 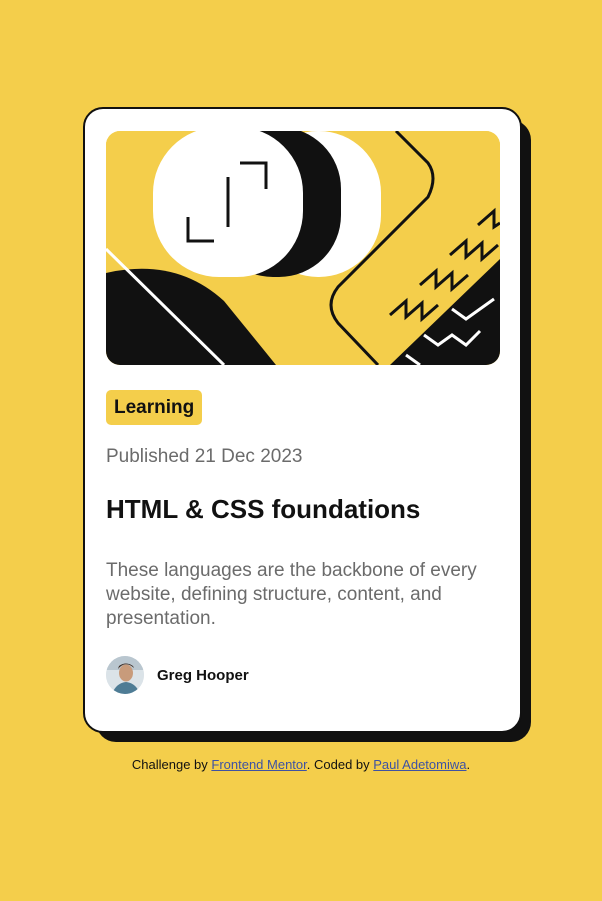 I want to click on author: Greg Hooper, so click(x=177, y=675).